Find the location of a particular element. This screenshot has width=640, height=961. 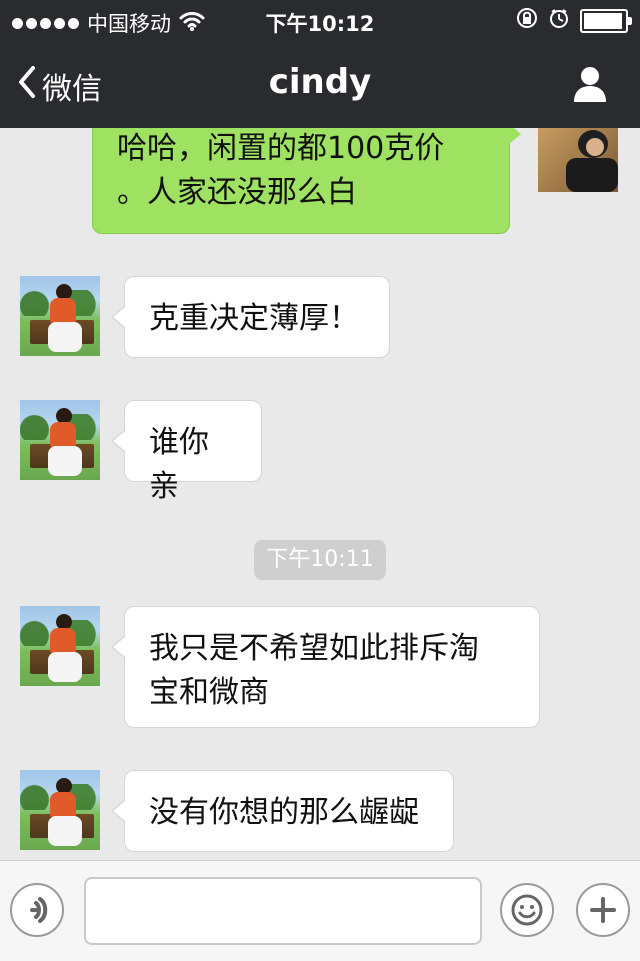

status-bar: 中国移动 下午10:12 is located at coordinates (320, 20).